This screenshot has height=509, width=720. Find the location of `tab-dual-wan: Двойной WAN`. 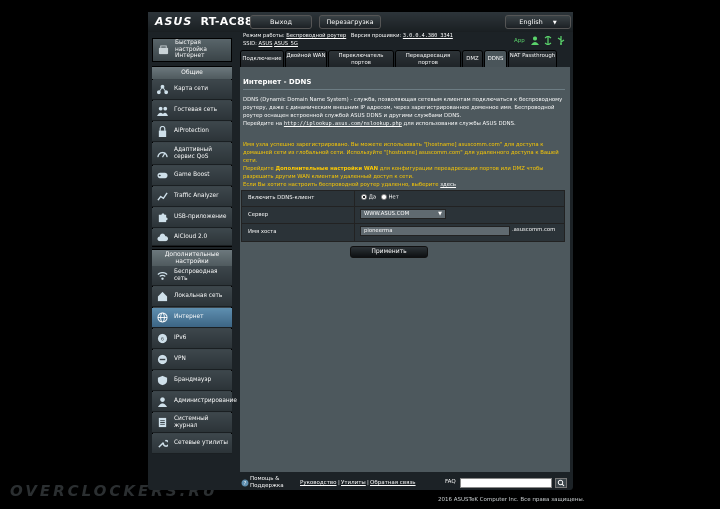

tab-dual-wan: Двойной WAN is located at coordinates (306, 58).